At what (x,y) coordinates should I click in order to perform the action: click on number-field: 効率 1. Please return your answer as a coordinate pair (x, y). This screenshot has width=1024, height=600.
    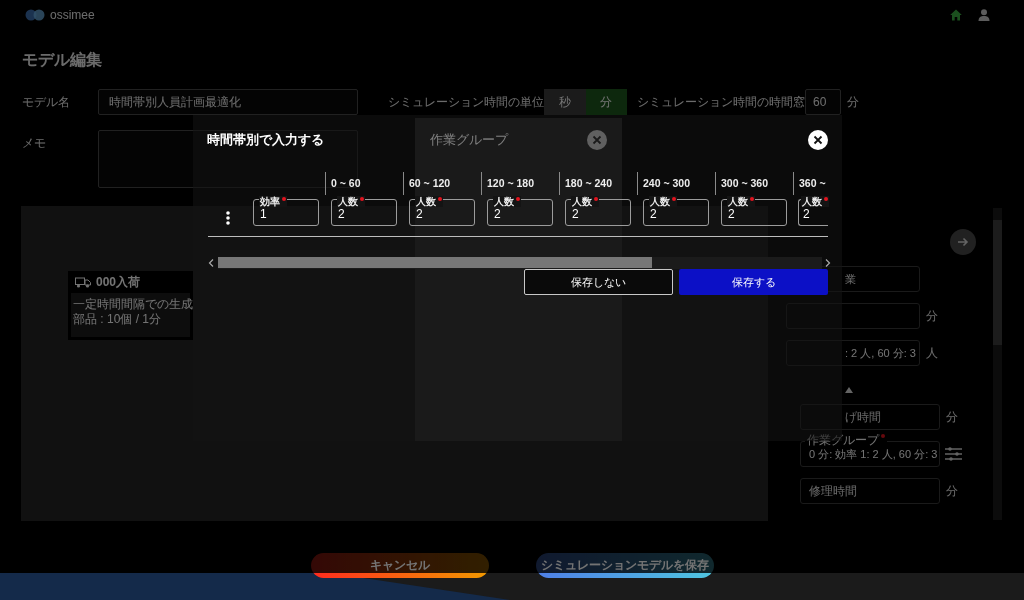
    Looking at the image, I should click on (286, 211).